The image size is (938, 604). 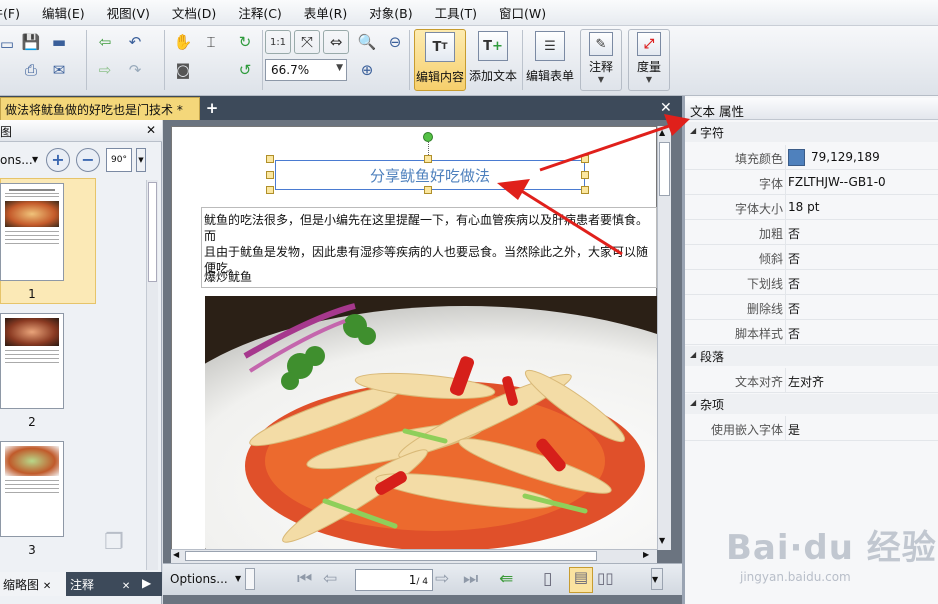 What do you see at coordinates (428, 137) in the screenshot?
I see `rotate-handle` at bounding box center [428, 137].